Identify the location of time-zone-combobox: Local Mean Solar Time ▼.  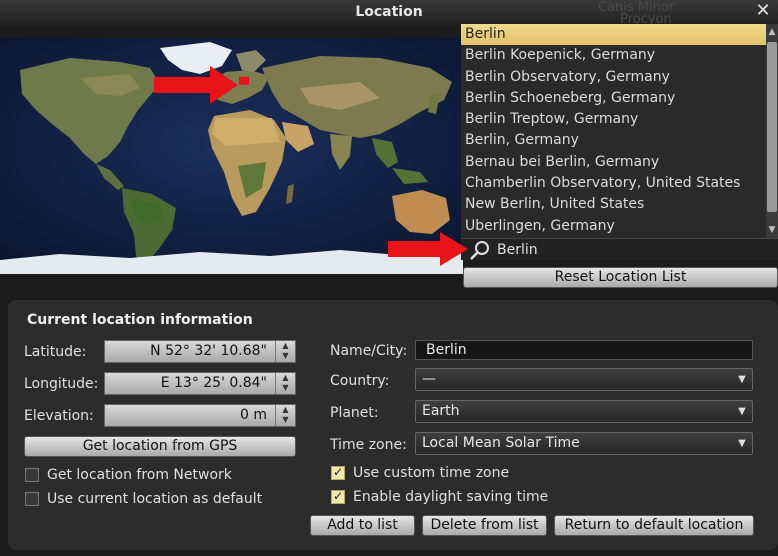
(584, 443).